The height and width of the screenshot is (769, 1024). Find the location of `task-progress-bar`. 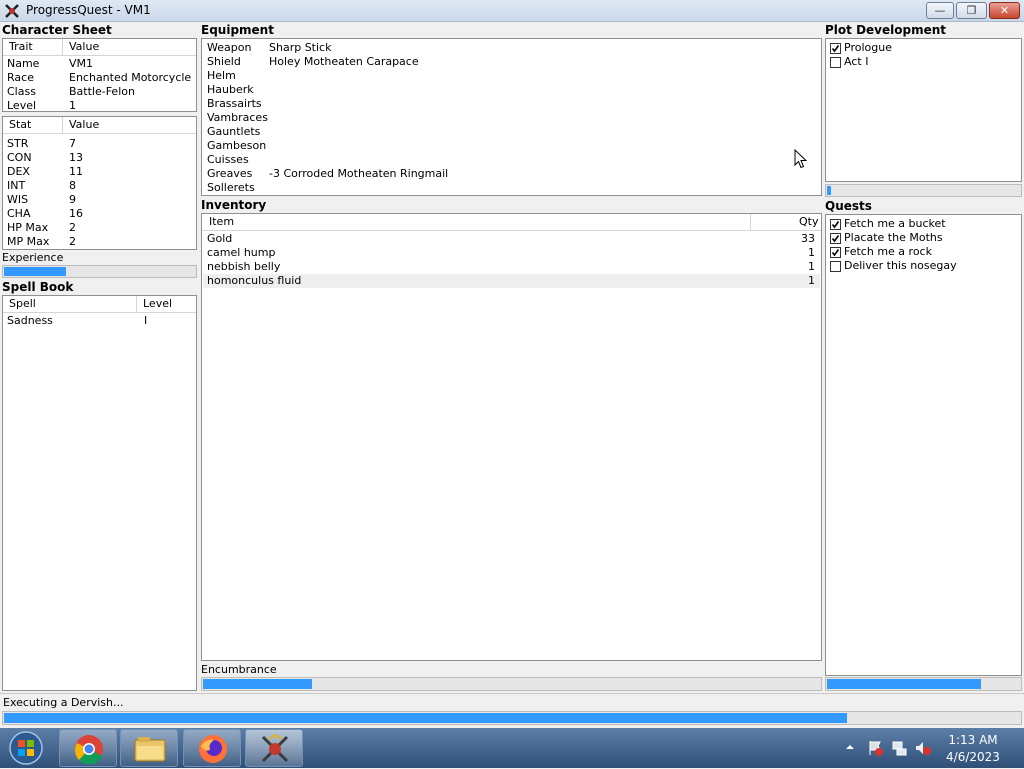

task-progress-bar is located at coordinates (512, 718).